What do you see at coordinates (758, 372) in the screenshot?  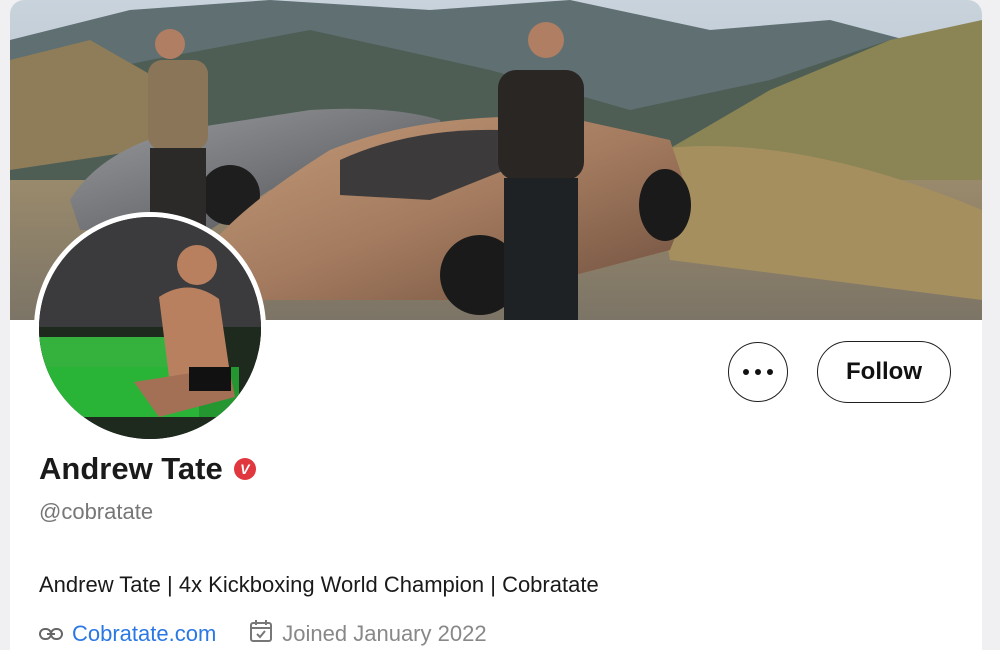 I see `more-options-button` at bounding box center [758, 372].